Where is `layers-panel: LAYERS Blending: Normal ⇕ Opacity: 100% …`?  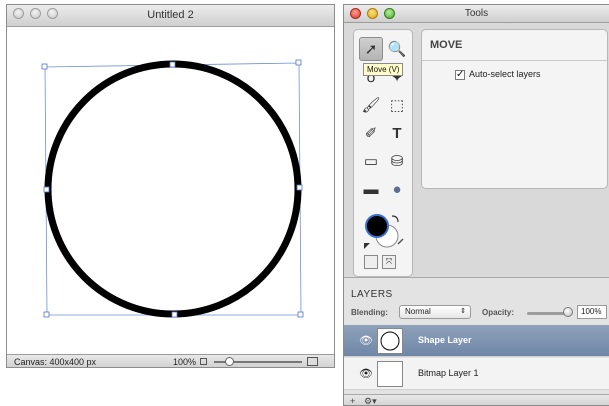 layers-panel: LAYERS Blending: Normal ⇕ Opacity: 100% … is located at coordinates (476, 341).